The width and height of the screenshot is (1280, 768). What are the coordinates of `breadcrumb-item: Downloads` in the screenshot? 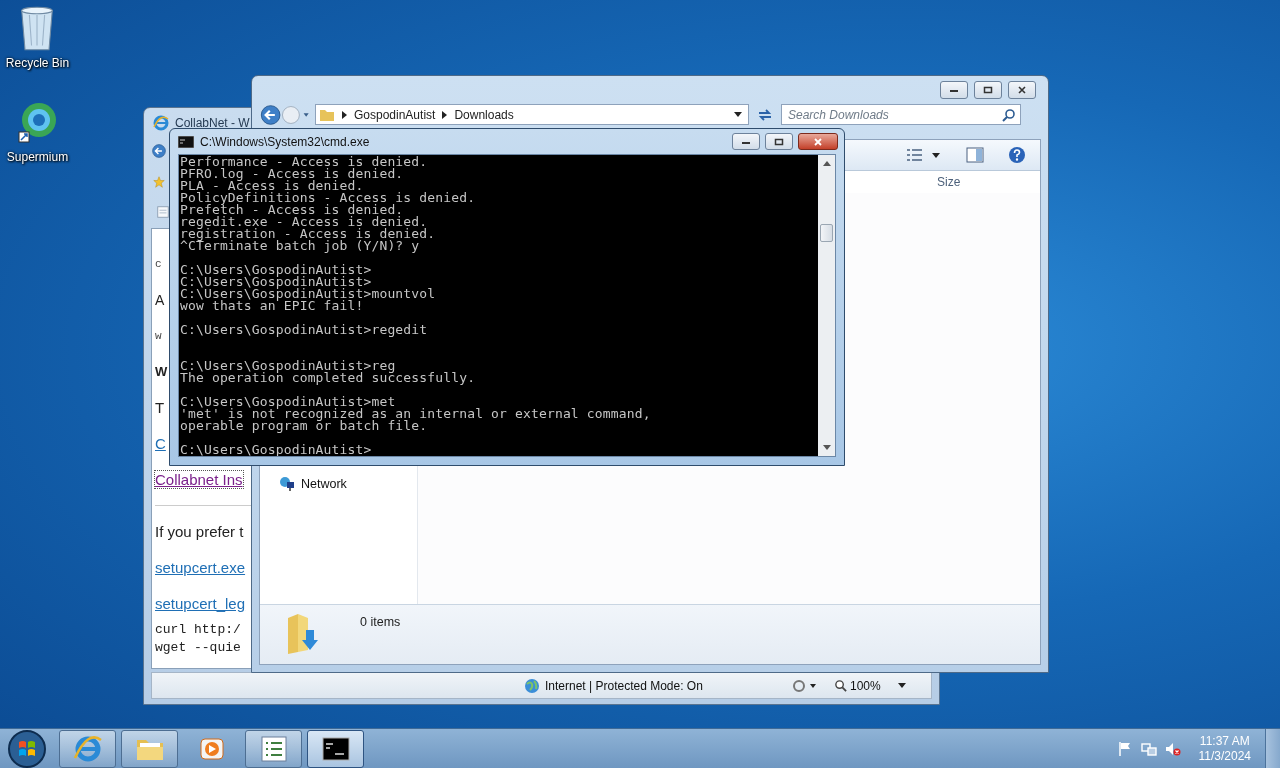 It's located at (484, 114).